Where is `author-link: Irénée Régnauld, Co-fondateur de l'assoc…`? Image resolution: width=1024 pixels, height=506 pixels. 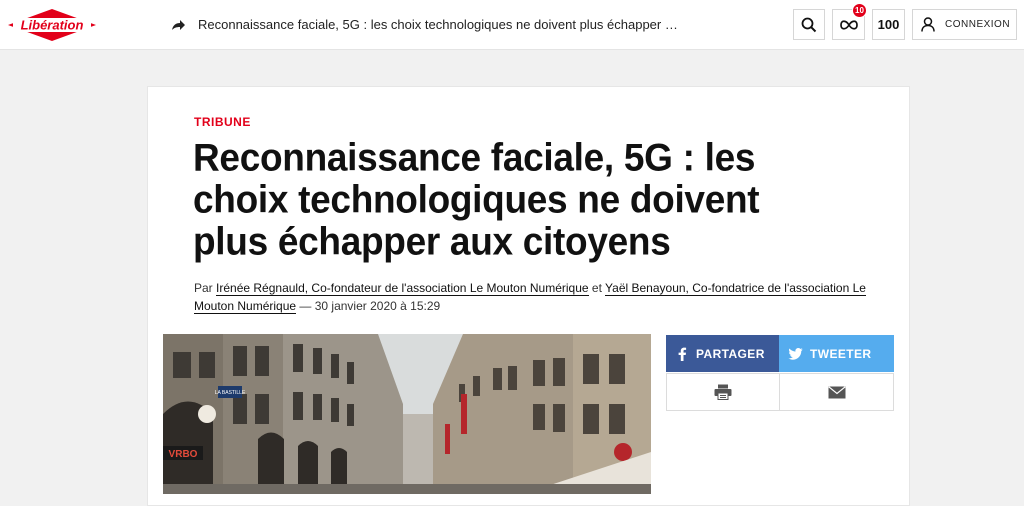
author-link: Irénée Régnauld, Co-fondateur de l'assoc… is located at coordinates (402, 288).